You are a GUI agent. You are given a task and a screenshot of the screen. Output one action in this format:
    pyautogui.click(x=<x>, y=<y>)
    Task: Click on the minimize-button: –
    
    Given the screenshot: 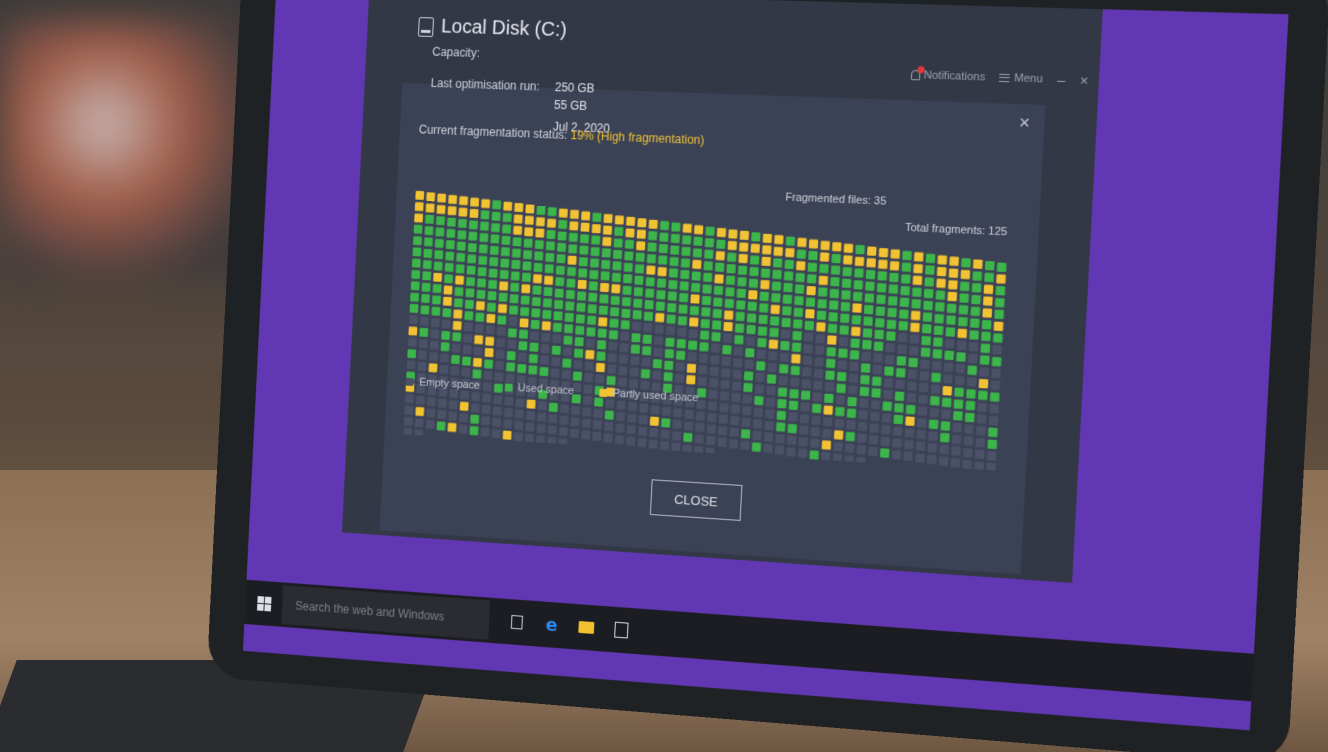 What is the action you would take?
    pyautogui.click(x=1061, y=80)
    